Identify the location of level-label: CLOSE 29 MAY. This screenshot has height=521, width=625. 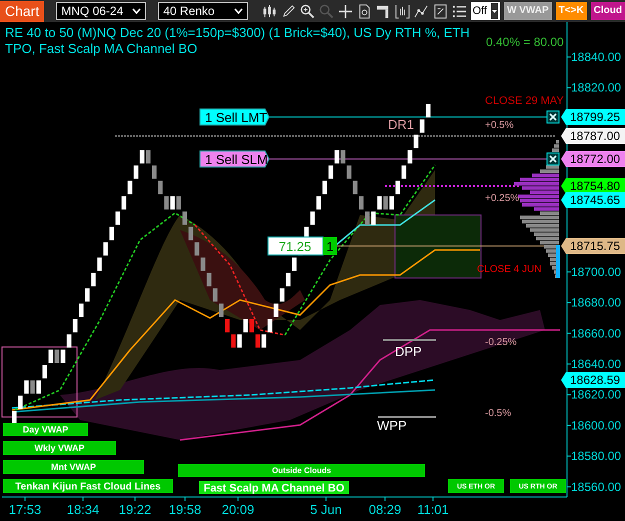
(524, 101).